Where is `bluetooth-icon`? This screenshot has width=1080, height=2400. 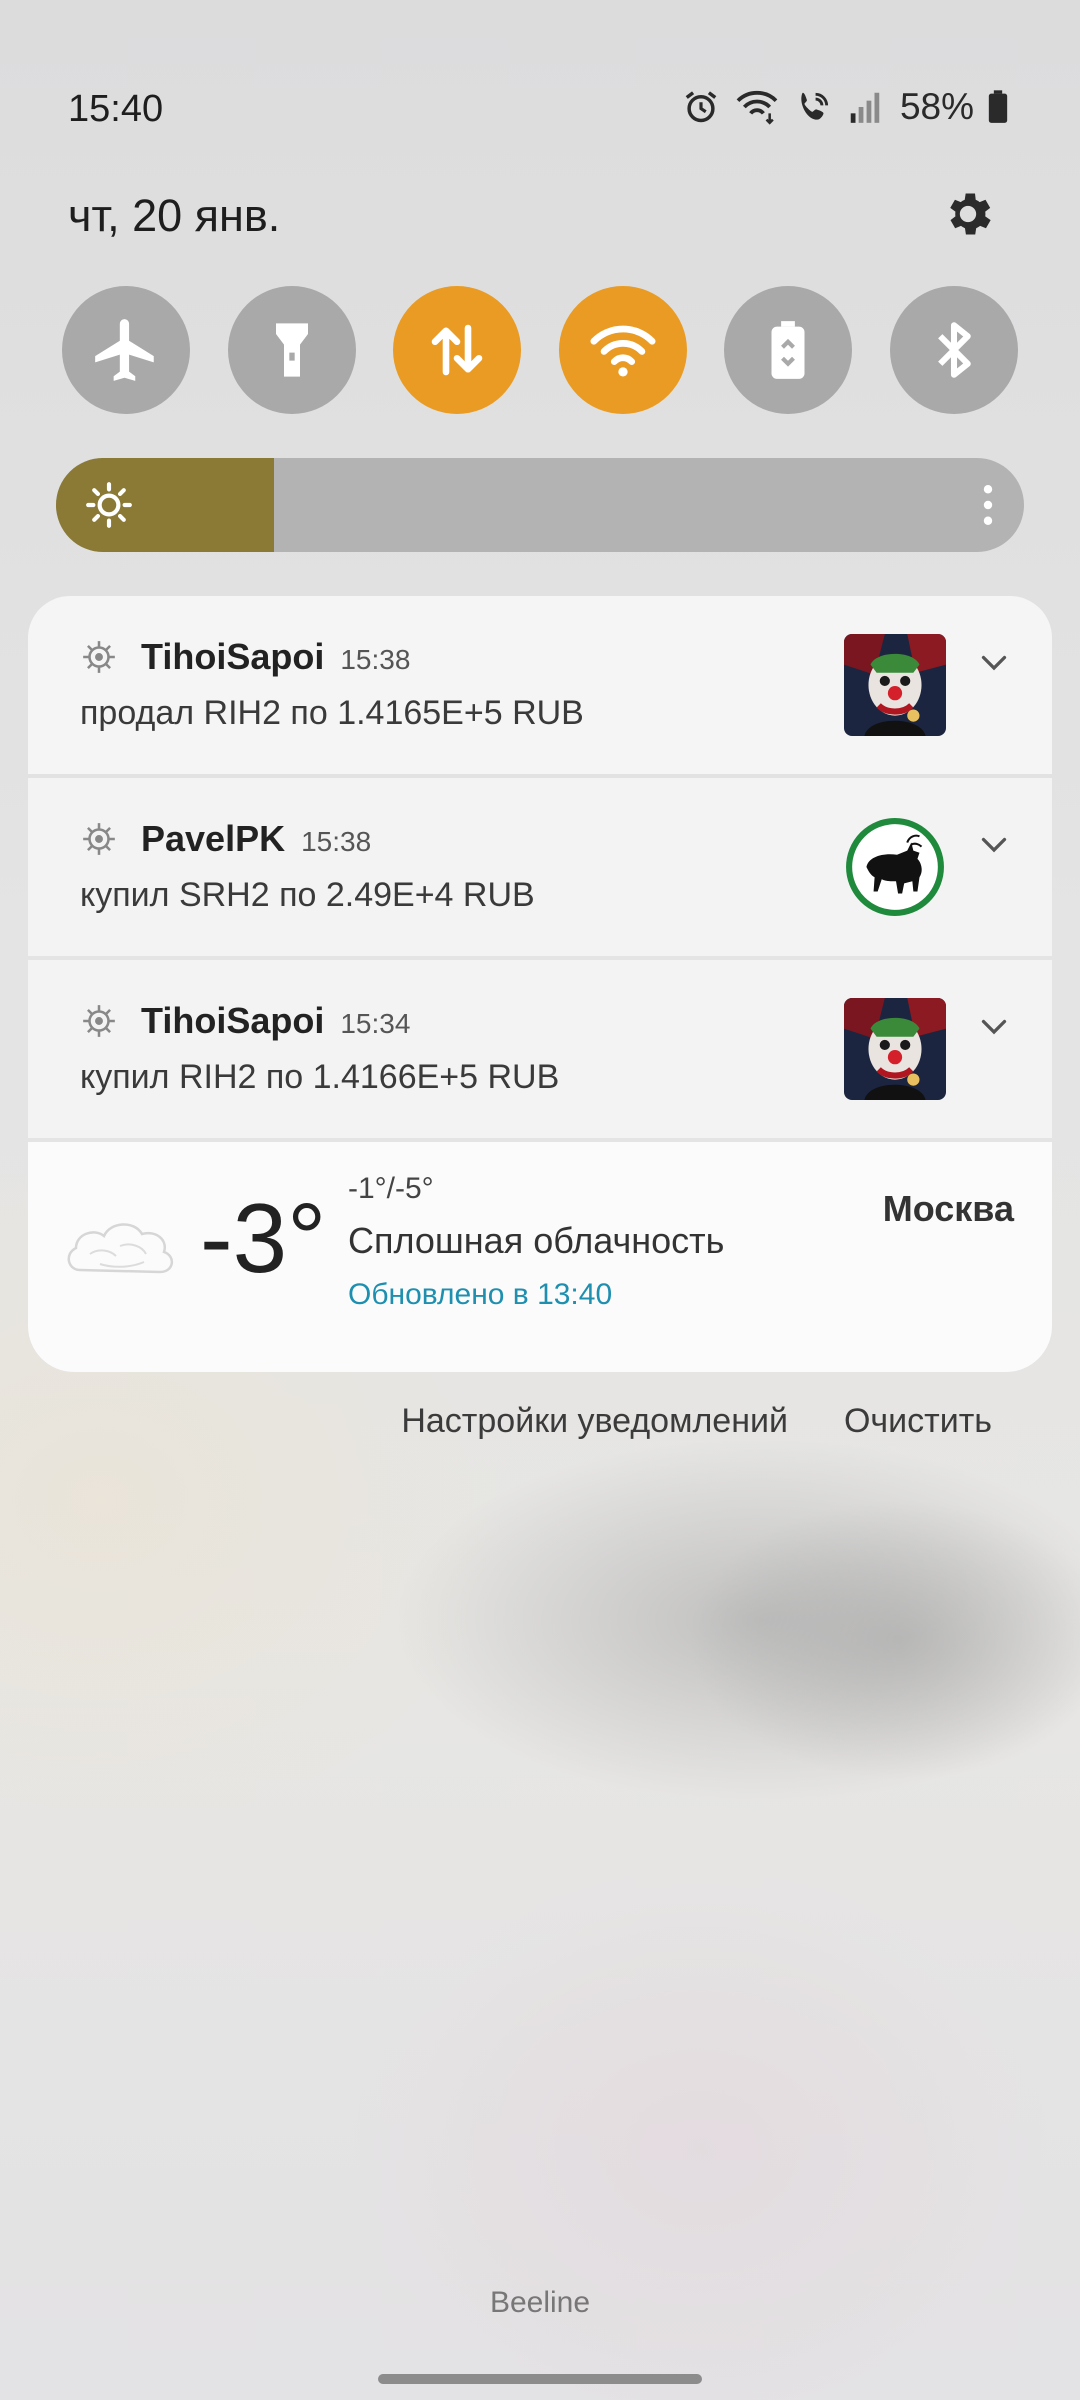
bluetooth-icon is located at coordinates (954, 350).